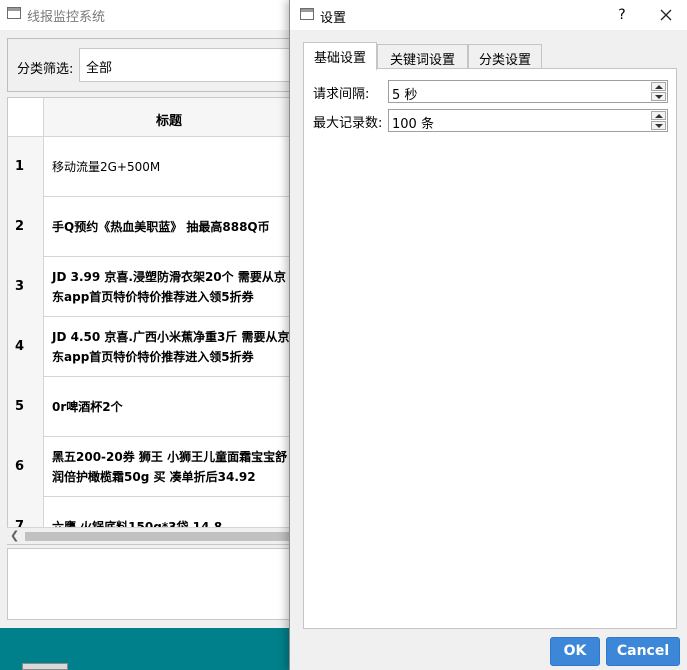 This screenshot has height=670, width=687. I want to click on max-records-spinbox: 100 条, so click(528, 120).